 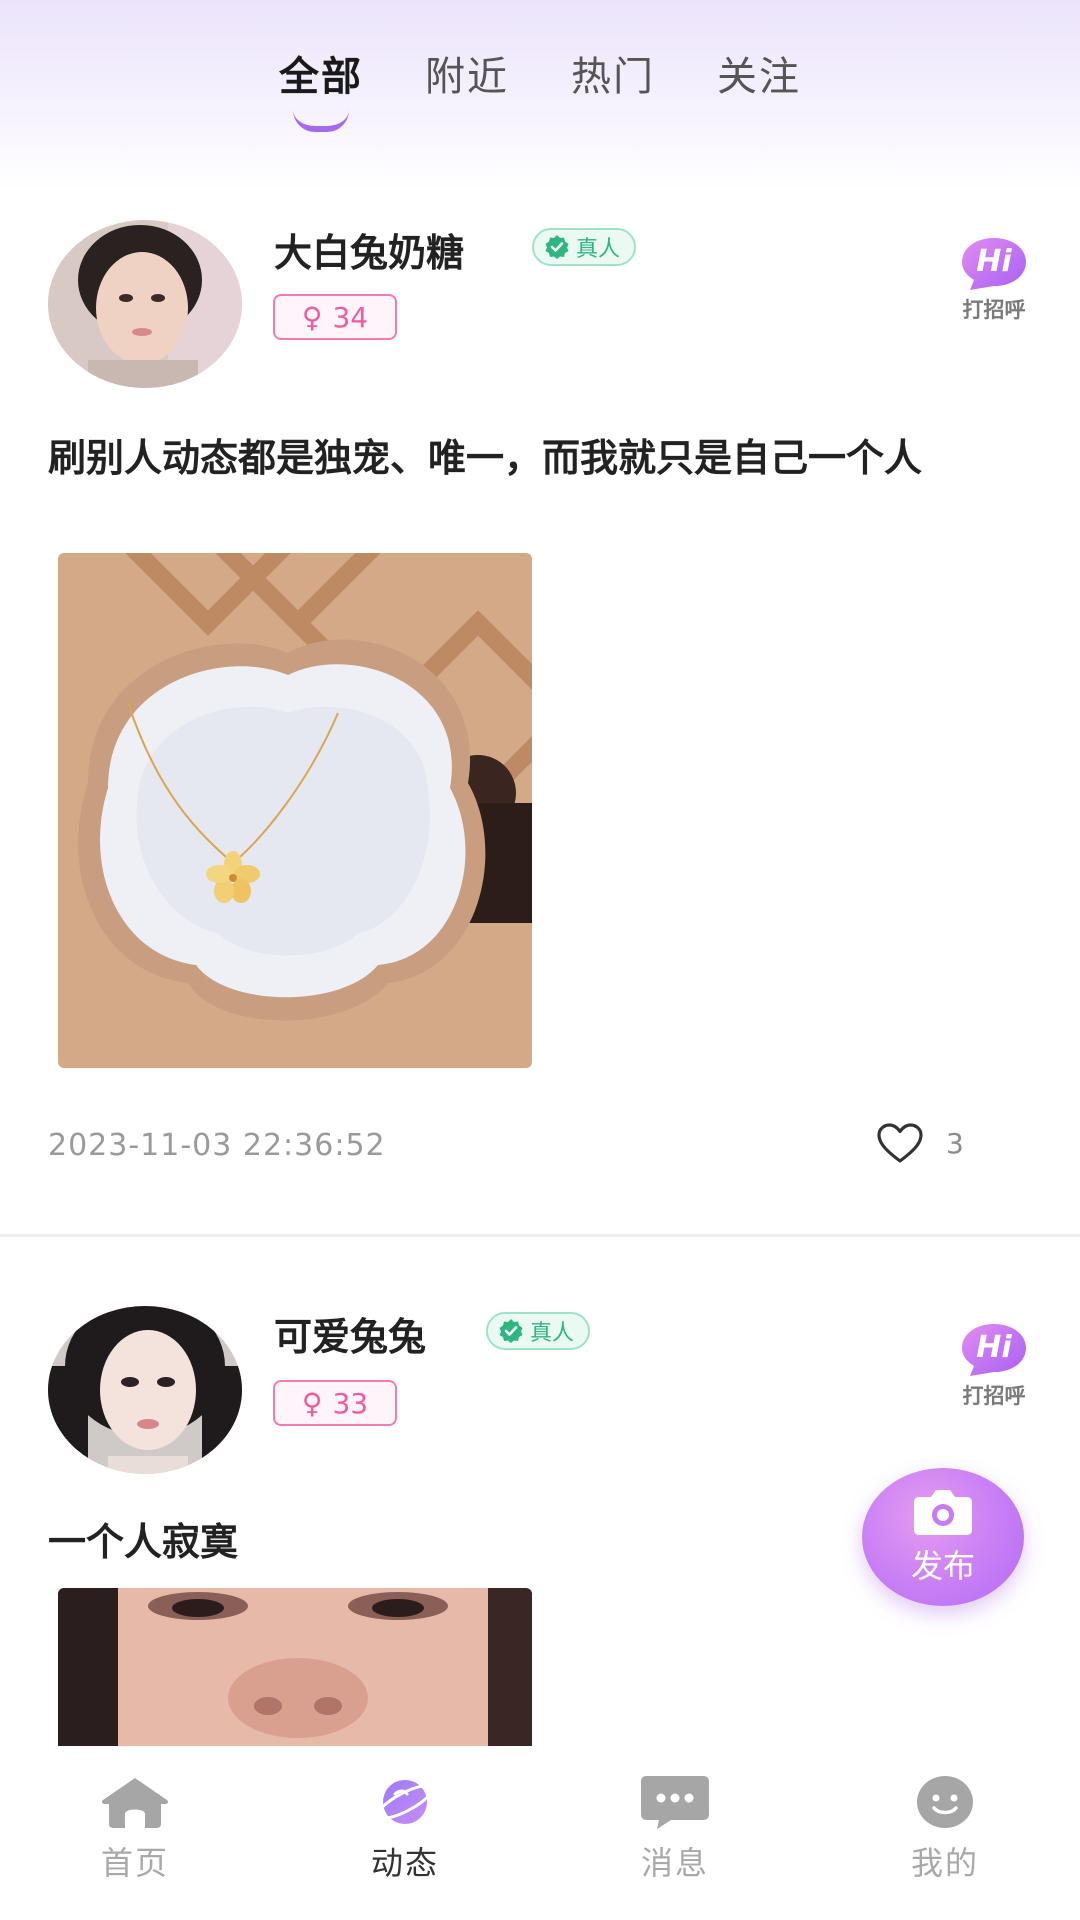 What do you see at coordinates (350, 1403) in the screenshot?
I see `age-value: 33` at bounding box center [350, 1403].